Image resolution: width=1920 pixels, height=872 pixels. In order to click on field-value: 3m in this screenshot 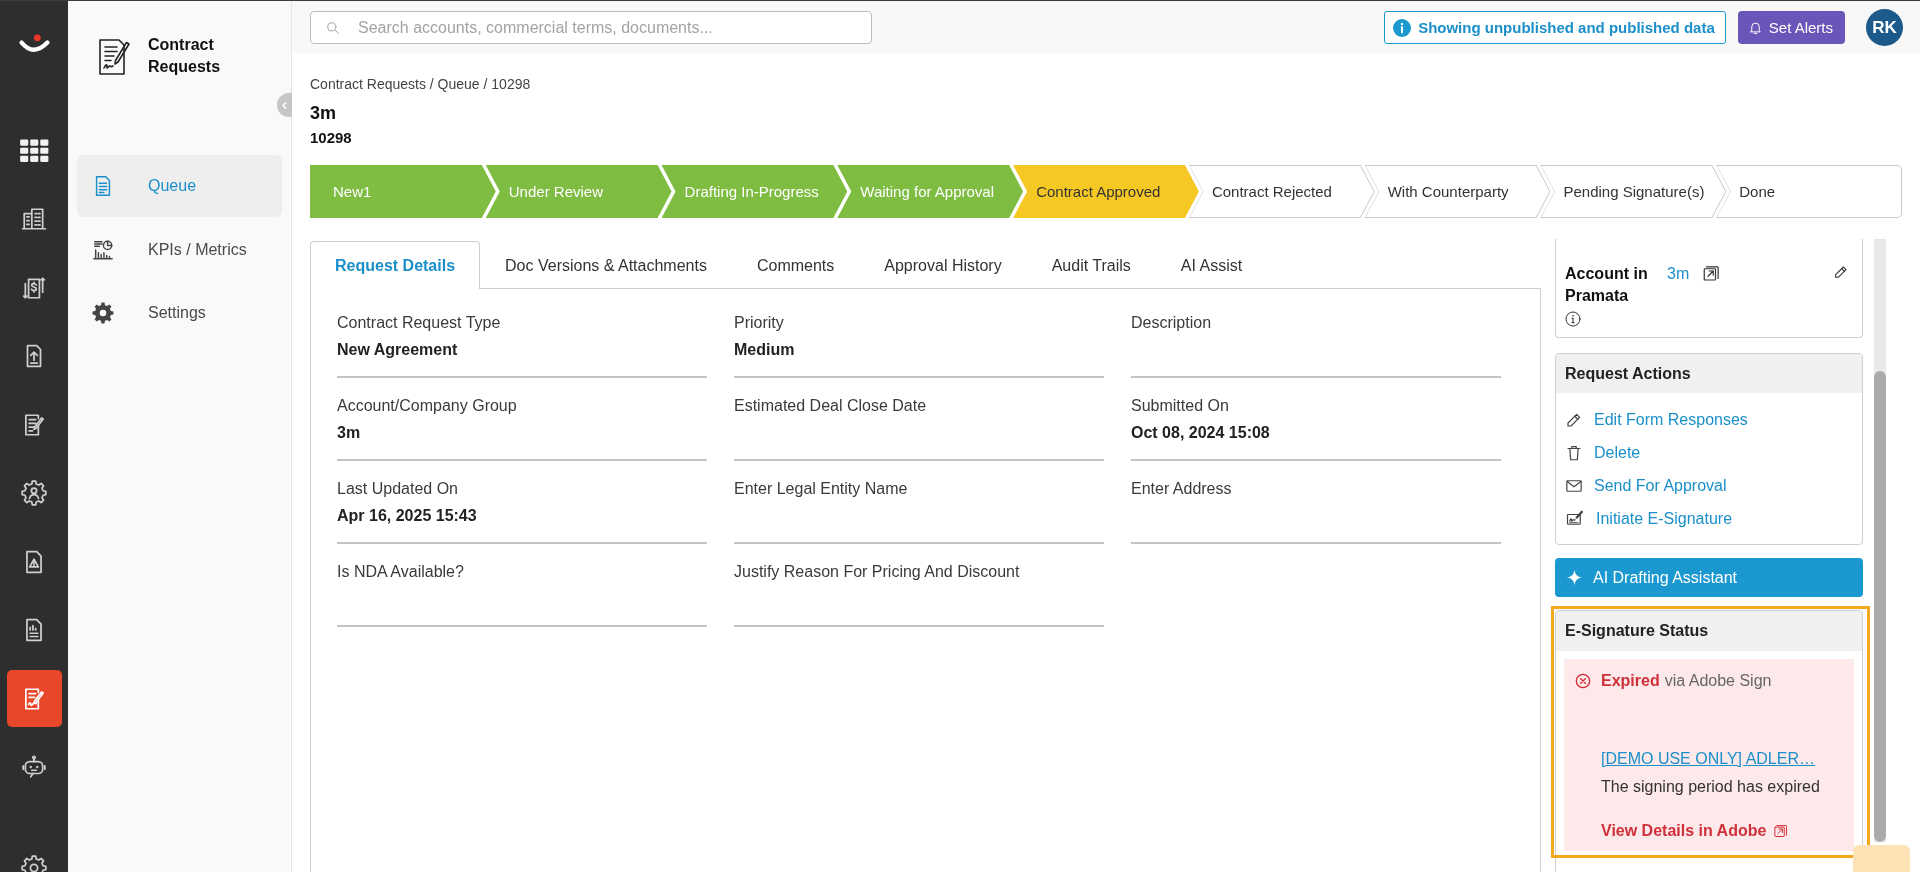, I will do `click(349, 433)`.